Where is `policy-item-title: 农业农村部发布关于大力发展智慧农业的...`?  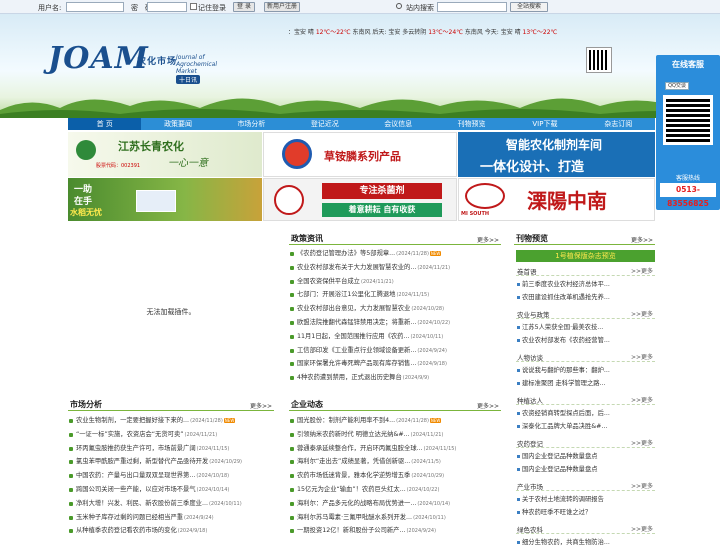
policy-item-title: 农业农村部发布关于大力发展智慧农业的... is located at coordinates (356, 267).